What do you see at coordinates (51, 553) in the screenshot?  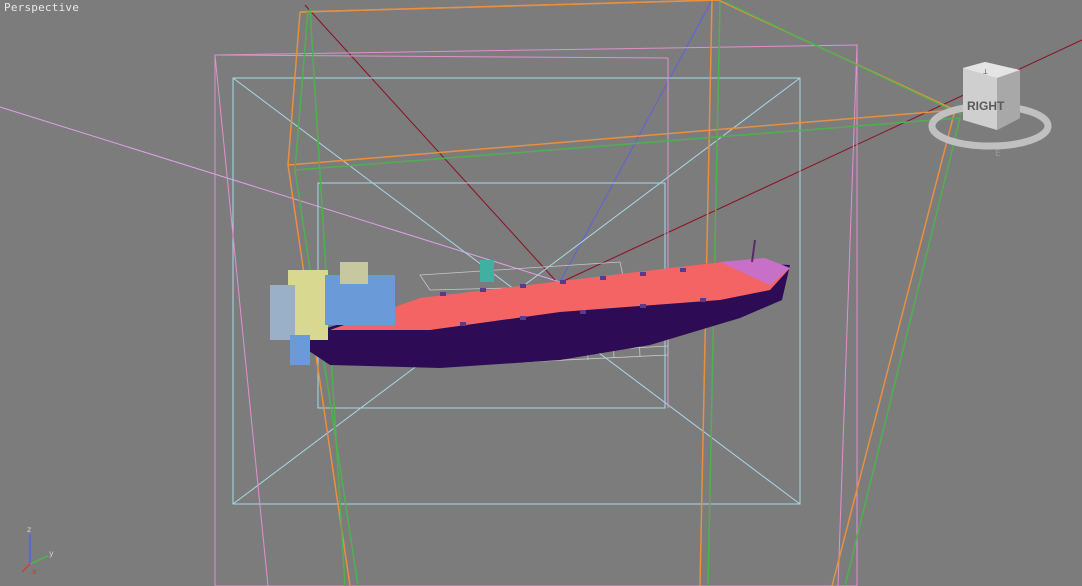 I see `y-axis-label: y` at bounding box center [51, 553].